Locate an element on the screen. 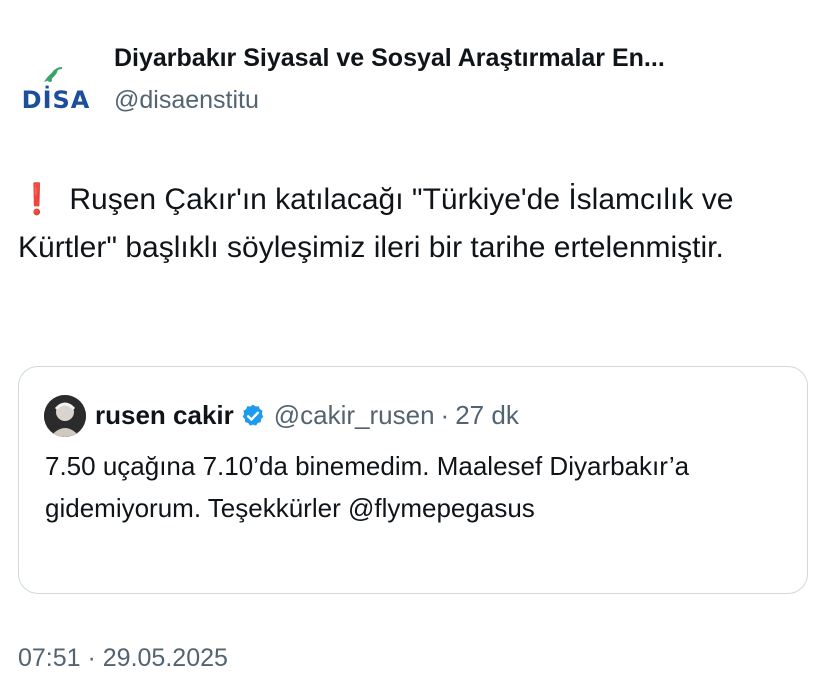  disa-logo: DİSA is located at coordinates (56, 94).